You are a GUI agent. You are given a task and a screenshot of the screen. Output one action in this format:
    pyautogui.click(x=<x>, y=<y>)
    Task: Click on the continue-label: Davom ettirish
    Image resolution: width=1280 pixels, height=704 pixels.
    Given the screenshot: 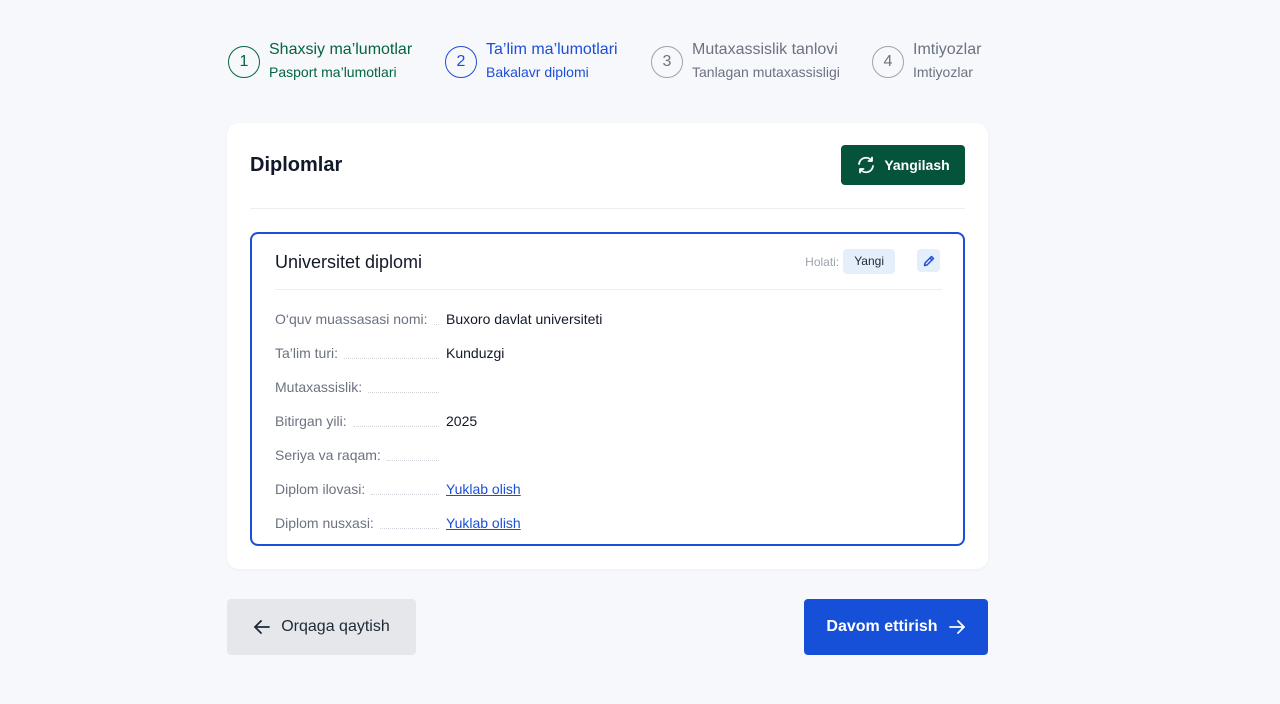 What is the action you would take?
    pyautogui.click(x=882, y=626)
    